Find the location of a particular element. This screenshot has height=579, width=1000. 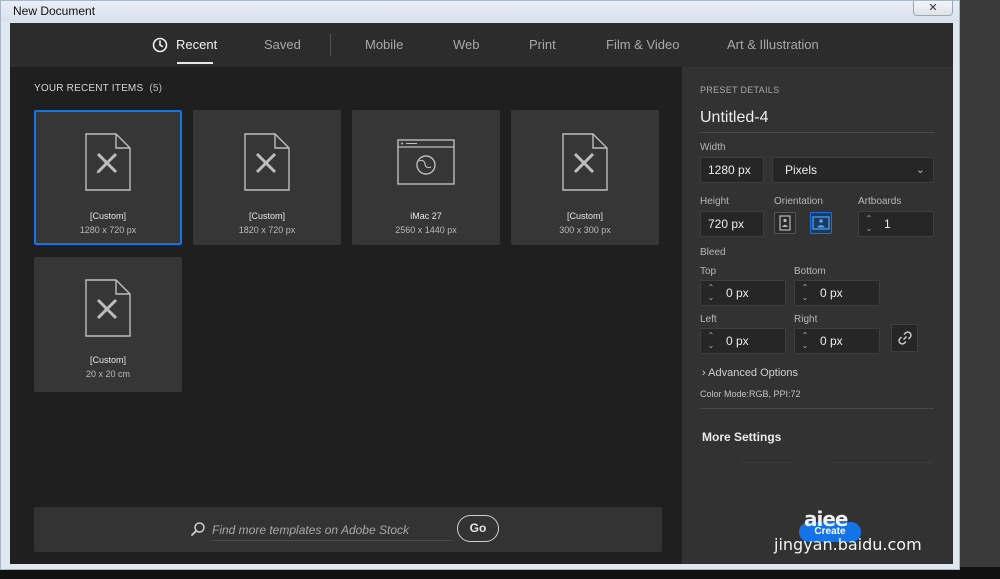

close-button: ✕ is located at coordinates (933, 8).